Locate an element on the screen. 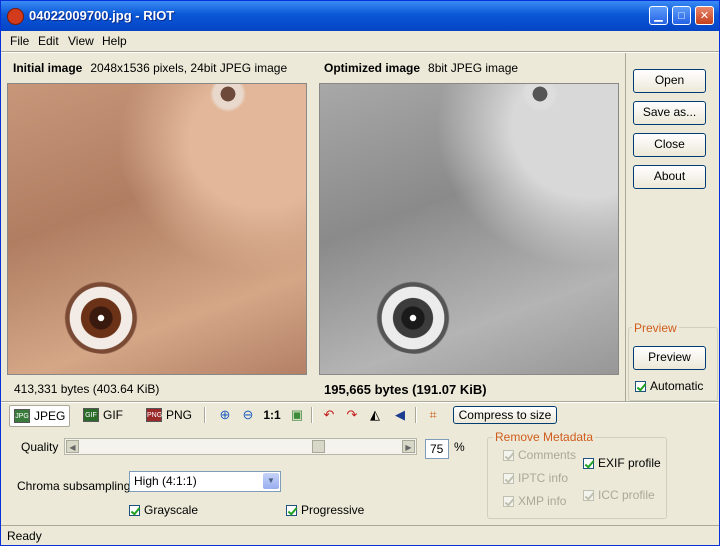 The image size is (720, 546). slider-right-arrow: ▶ is located at coordinates (408, 446).